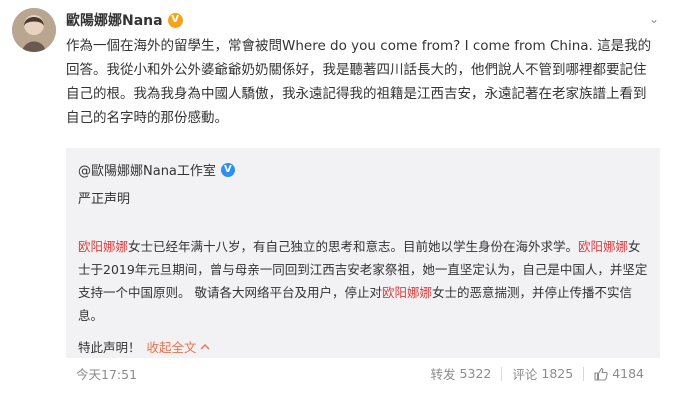 The height and width of the screenshot is (400, 675). Describe the element at coordinates (475, 373) in the screenshot. I see `repost-count: 5322` at that location.